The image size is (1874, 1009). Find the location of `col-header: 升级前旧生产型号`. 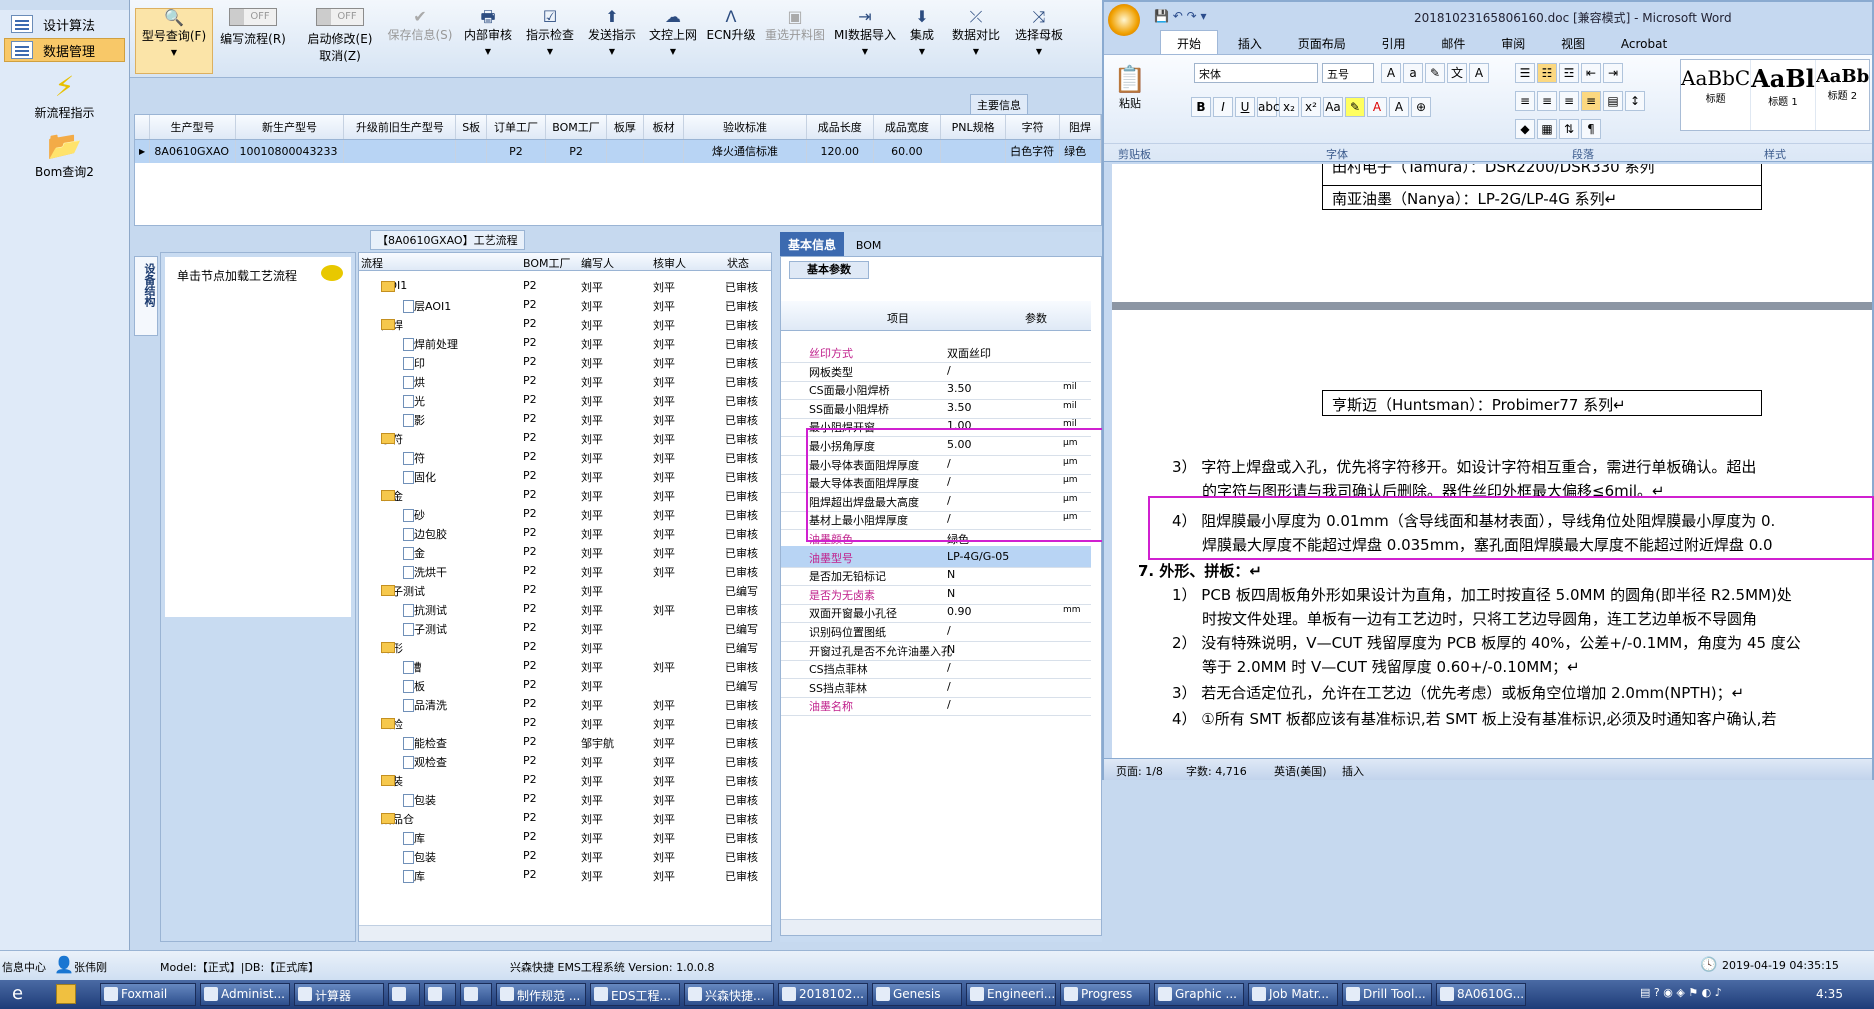

col-header: 升级前旧生产型号 is located at coordinates (400, 127).